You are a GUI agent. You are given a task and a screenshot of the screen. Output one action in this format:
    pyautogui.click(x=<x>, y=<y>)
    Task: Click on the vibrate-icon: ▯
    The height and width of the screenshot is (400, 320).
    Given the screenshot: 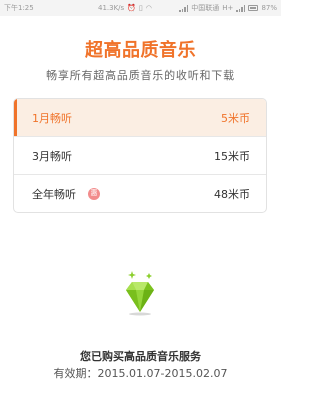 What is the action you would take?
    pyautogui.click(x=140, y=8)
    